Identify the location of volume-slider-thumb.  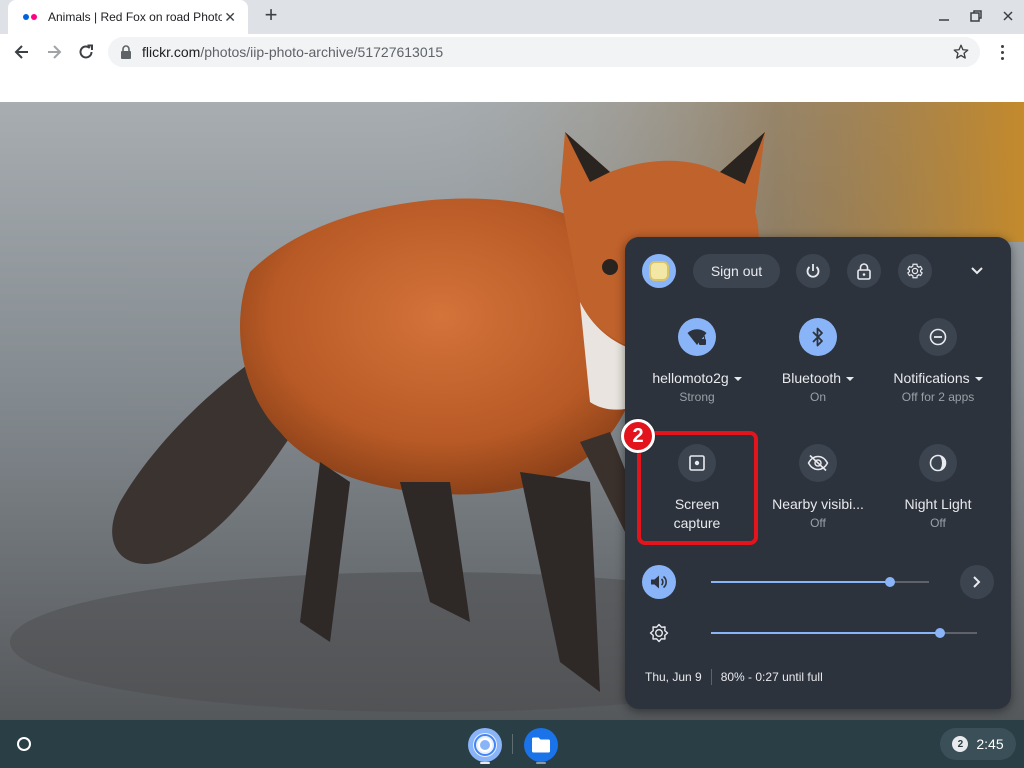
(890, 582).